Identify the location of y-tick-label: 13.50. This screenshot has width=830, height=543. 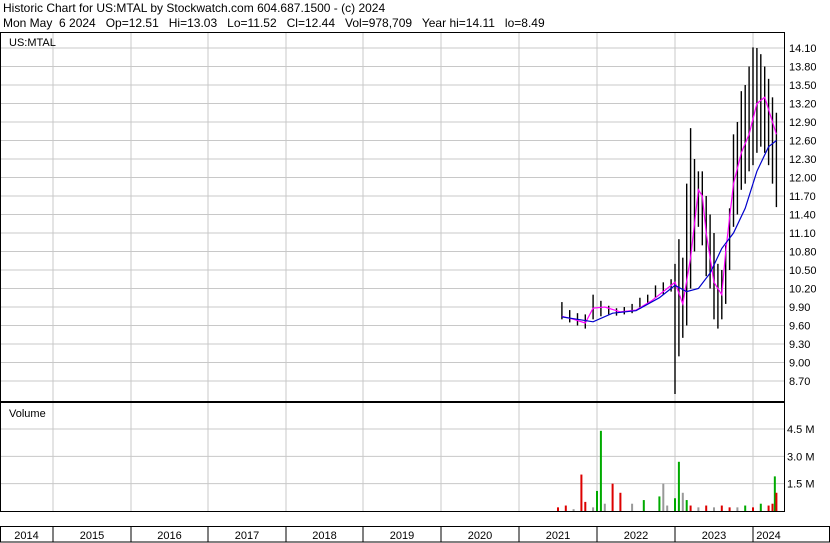
(803, 86).